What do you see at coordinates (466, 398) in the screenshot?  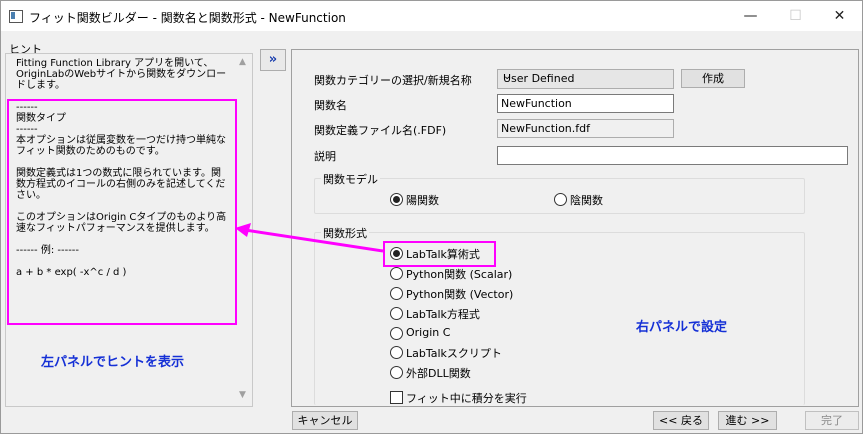 I see `integrate-checkbox-label: フィット中に積分を実行` at bounding box center [466, 398].